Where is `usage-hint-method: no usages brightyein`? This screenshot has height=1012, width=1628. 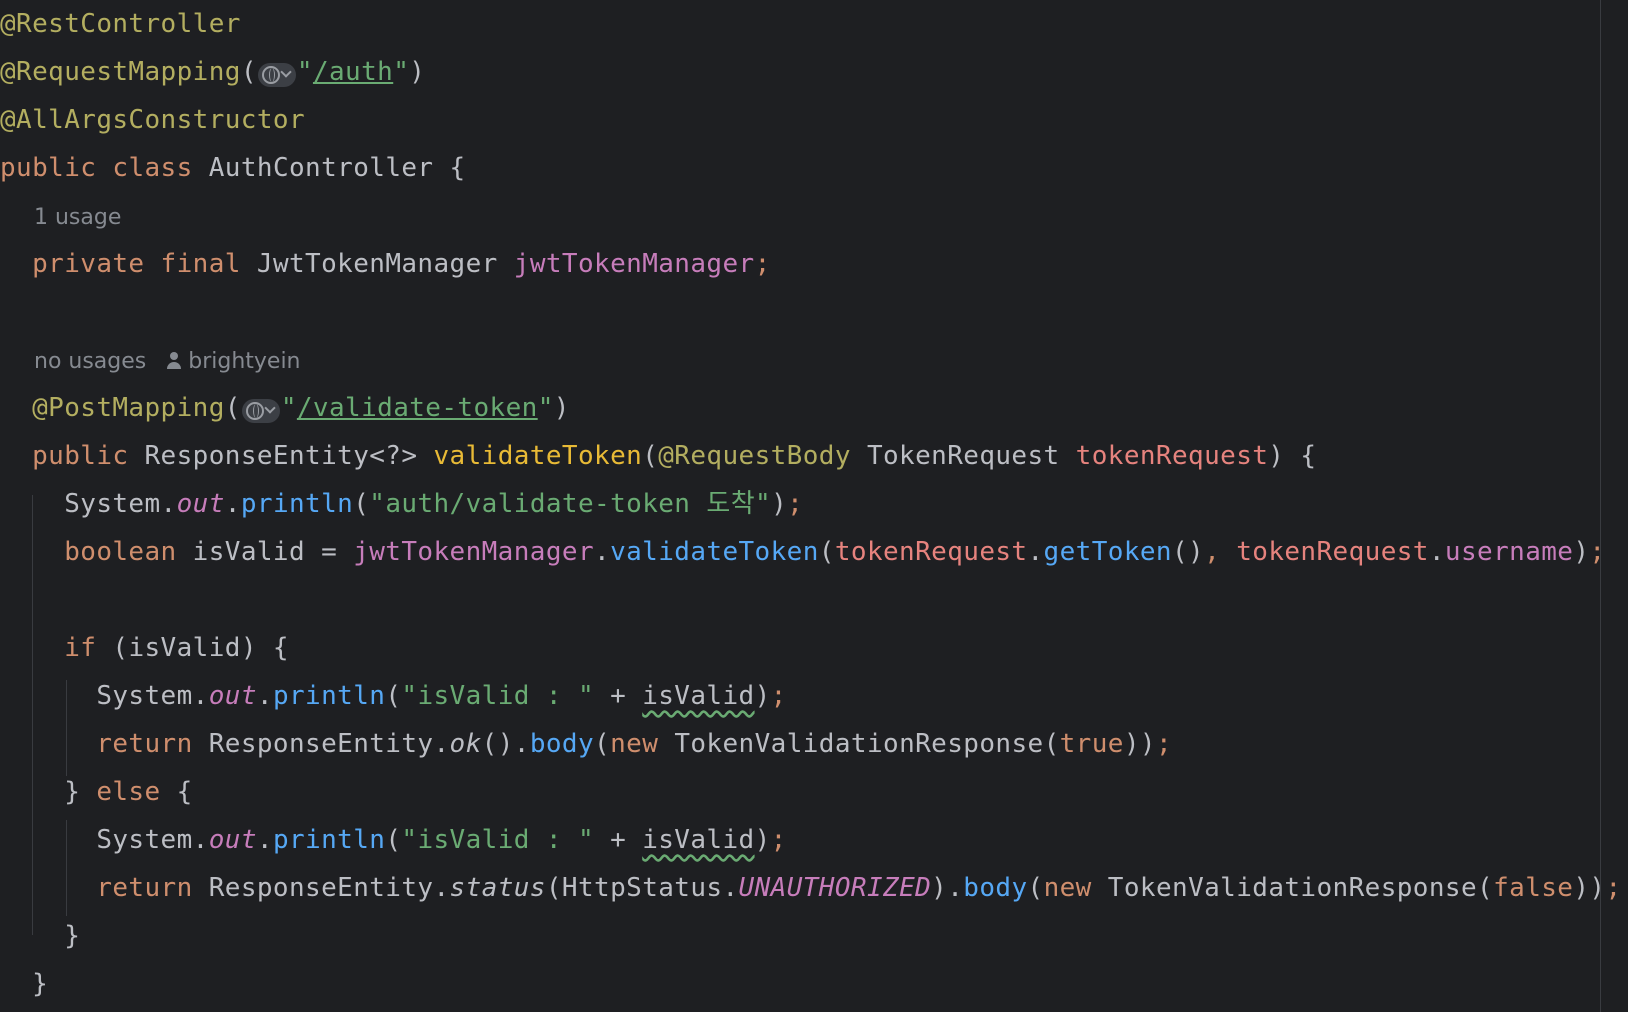 usage-hint-method: no usages brightyein is located at coordinates (167, 362).